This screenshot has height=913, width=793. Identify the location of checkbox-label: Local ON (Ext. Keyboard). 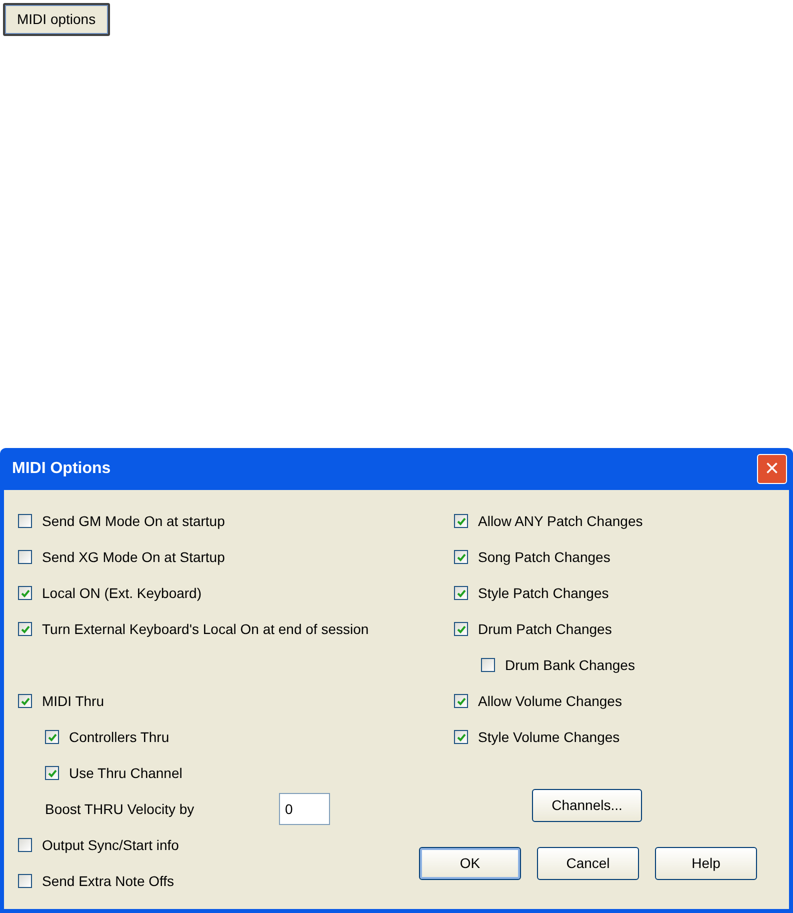
(122, 593).